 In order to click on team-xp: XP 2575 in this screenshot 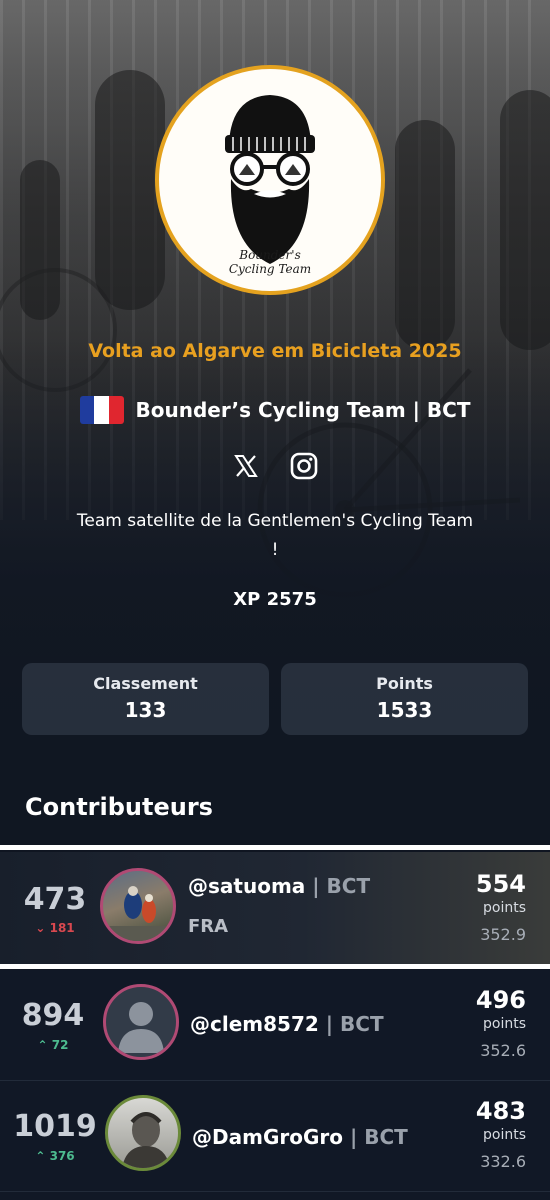, I will do `click(275, 599)`.